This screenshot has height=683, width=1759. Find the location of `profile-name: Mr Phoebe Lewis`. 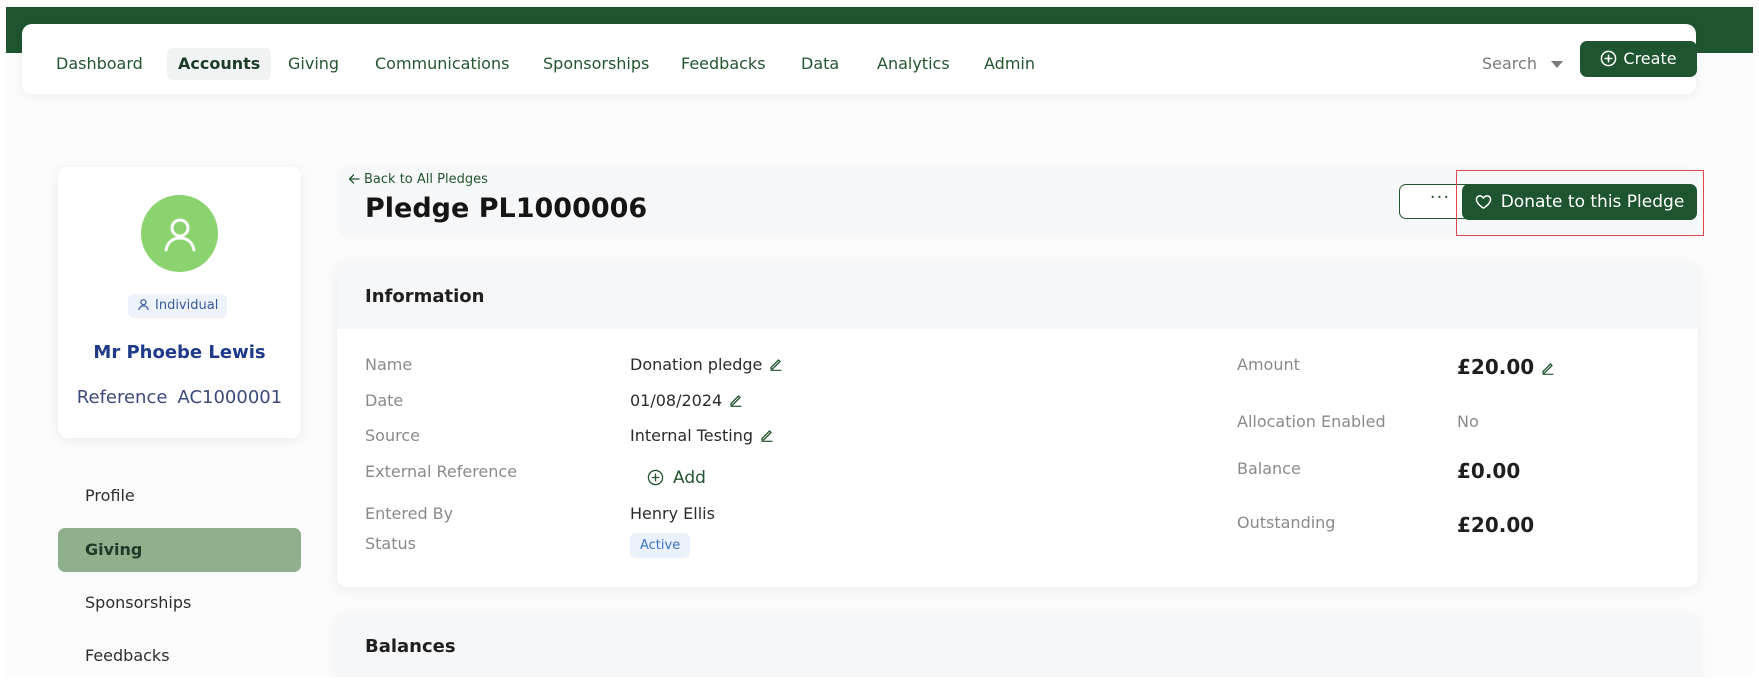

profile-name: Mr Phoebe Lewis is located at coordinates (179, 352).